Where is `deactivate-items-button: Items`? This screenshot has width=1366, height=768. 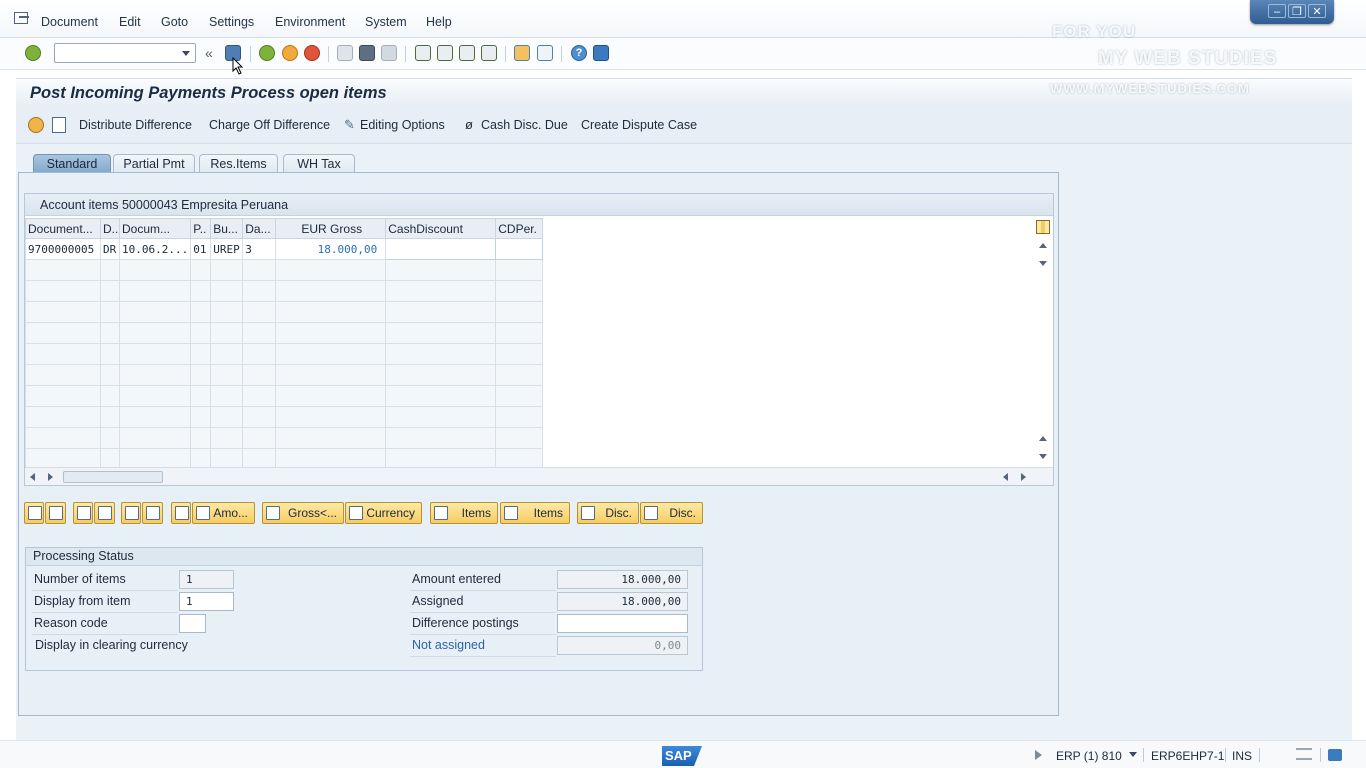 deactivate-items-button: Items is located at coordinates (535, 513).